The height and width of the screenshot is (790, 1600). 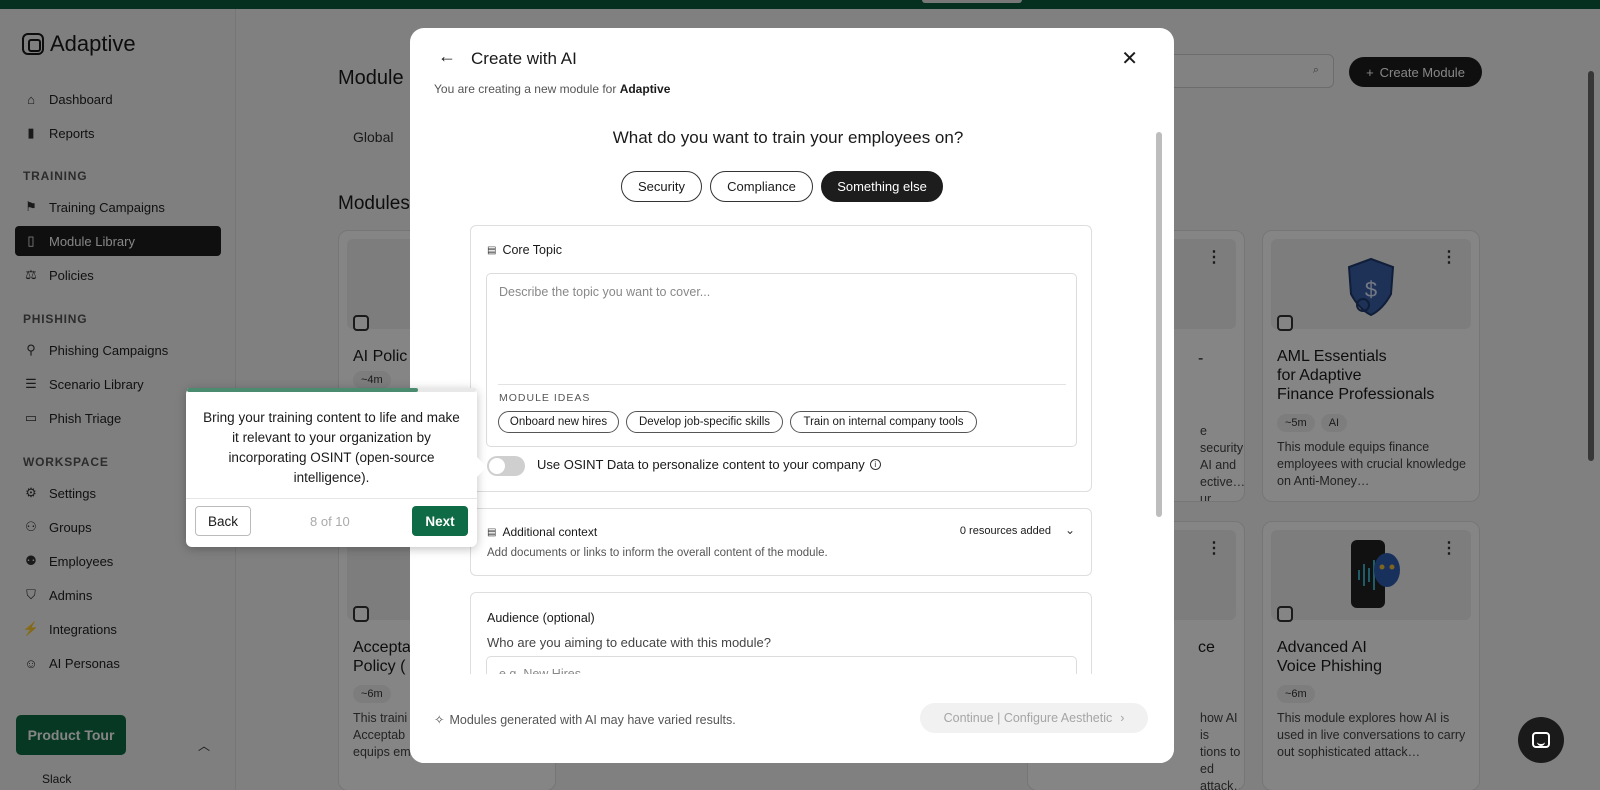 What do you see at coordinates (875, 464) in the screenshot?
I see `info-icon: i` at bounding box center [875, 464].